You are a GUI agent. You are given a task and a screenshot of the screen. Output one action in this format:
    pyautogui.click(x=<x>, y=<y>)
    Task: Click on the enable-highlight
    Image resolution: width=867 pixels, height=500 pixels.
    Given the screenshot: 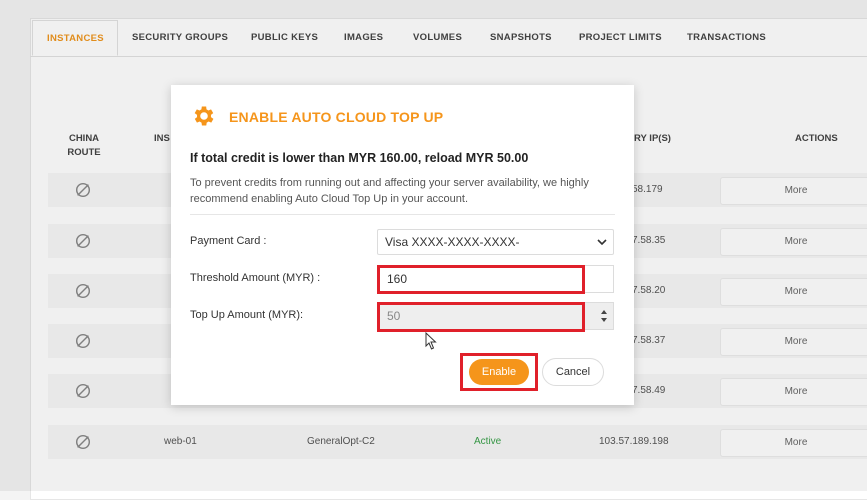 What is the action you would take?
    pyautogui.click(x=499, y=372)
    